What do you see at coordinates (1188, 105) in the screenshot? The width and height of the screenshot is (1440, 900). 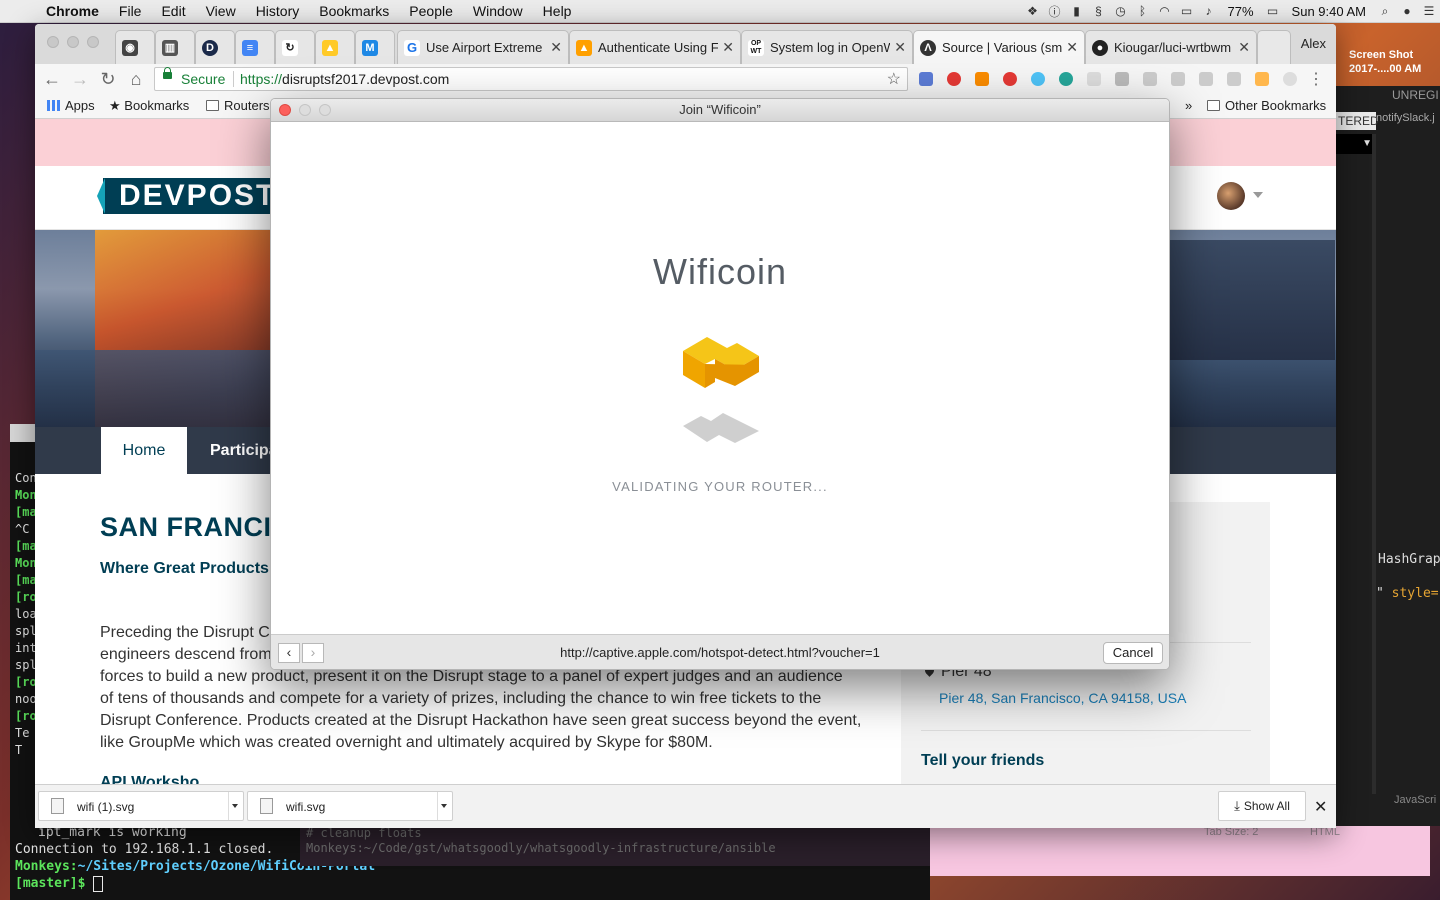 I see `bookmark-overflow: »` at bounding box center [1188, 105].